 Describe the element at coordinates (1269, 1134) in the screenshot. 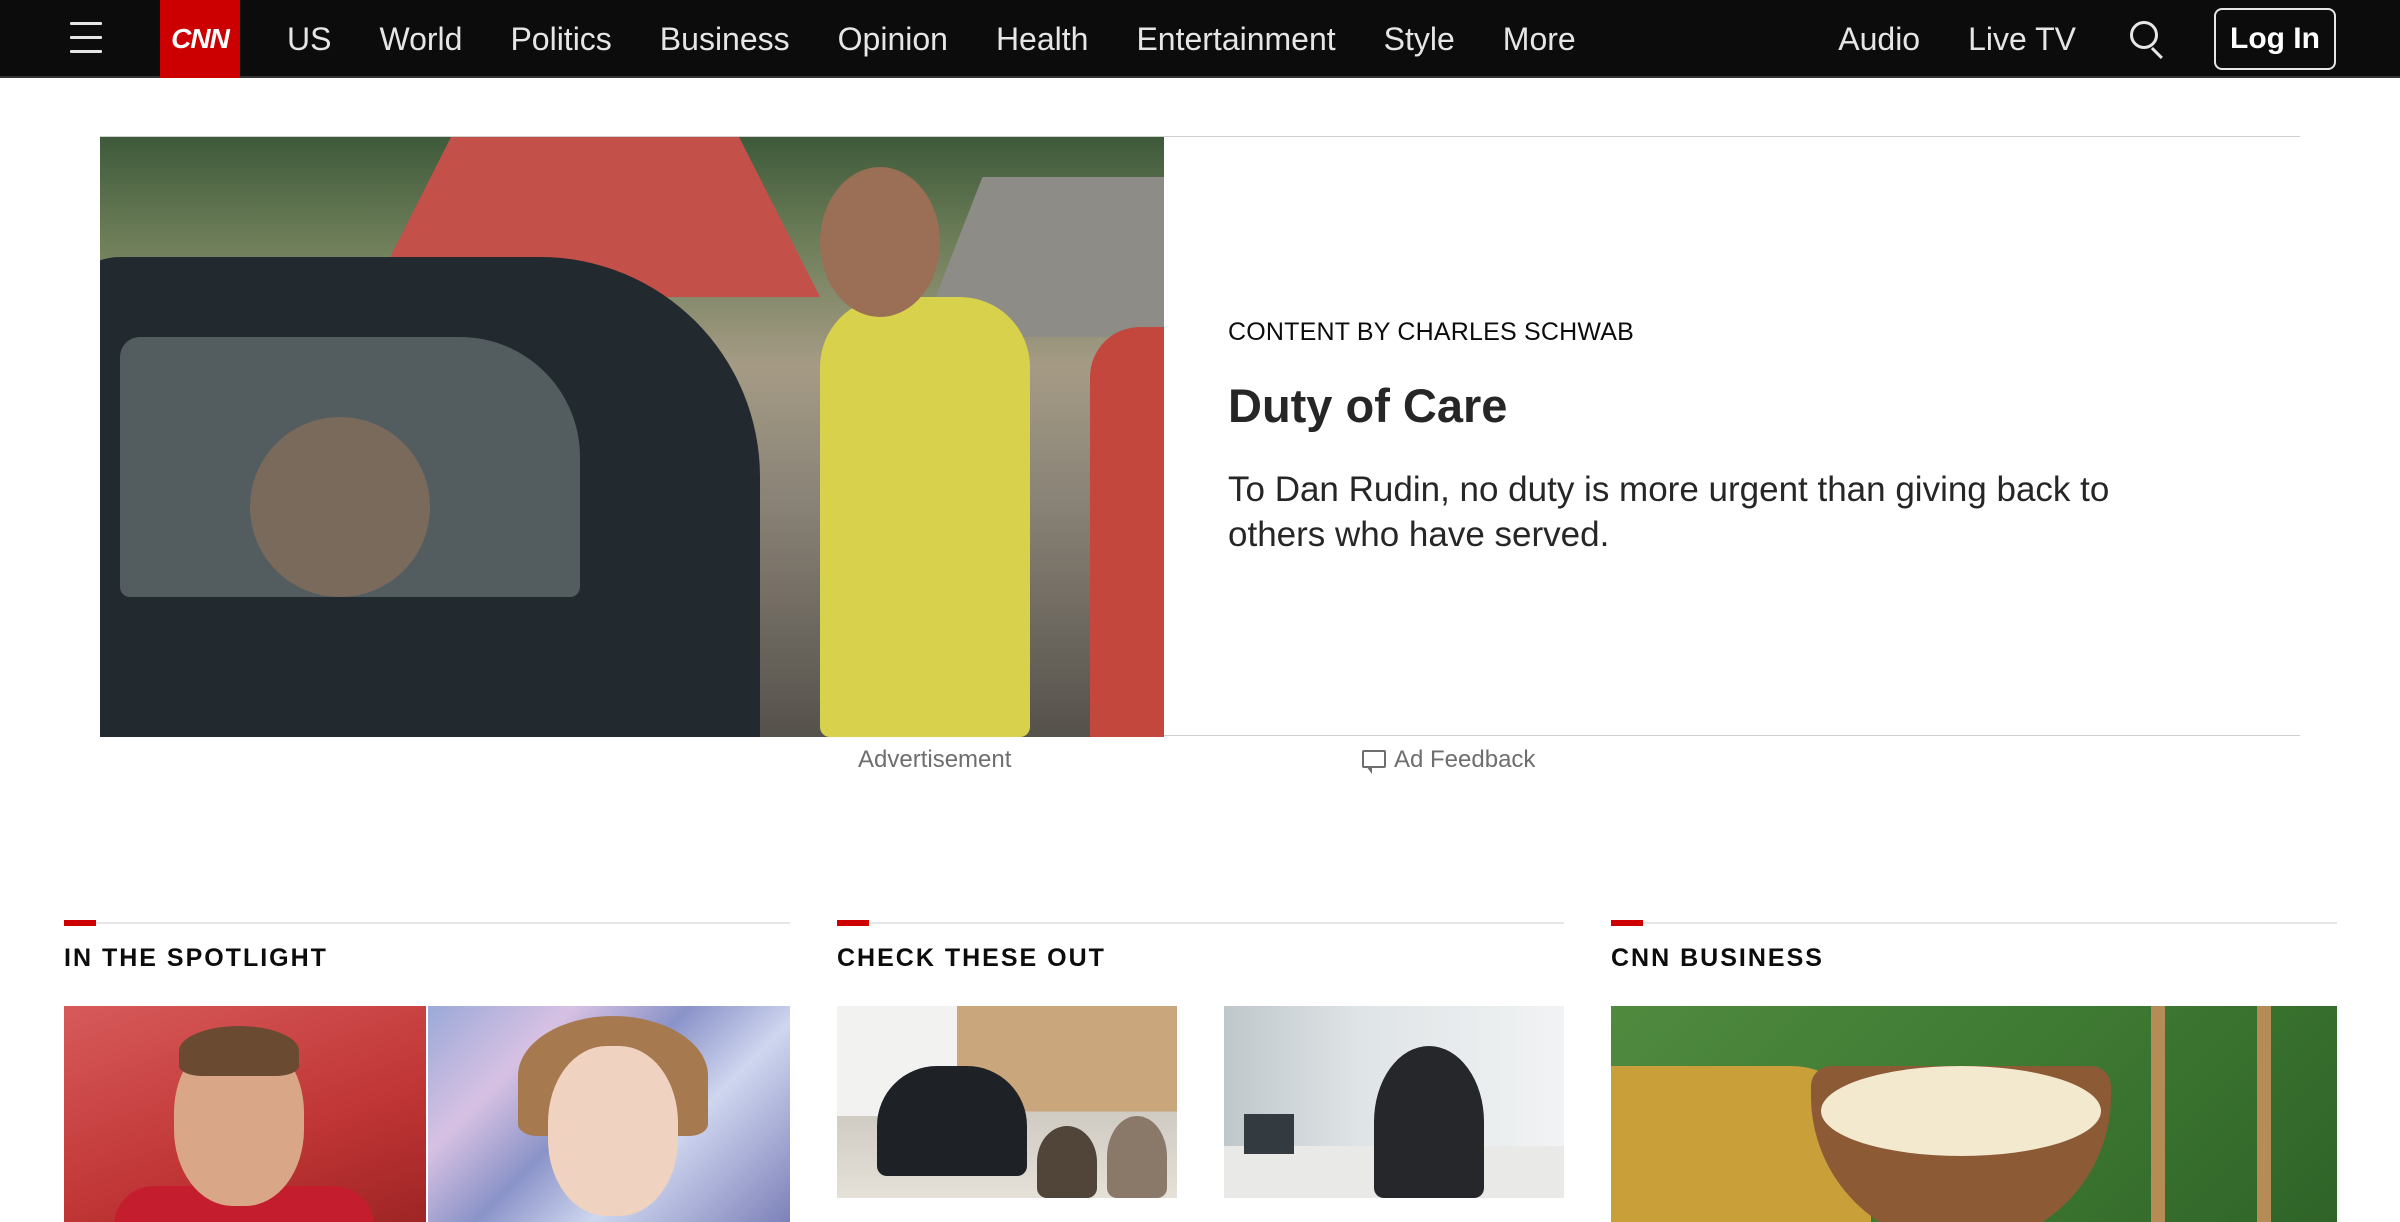

I see `laptop-shape` at that location.